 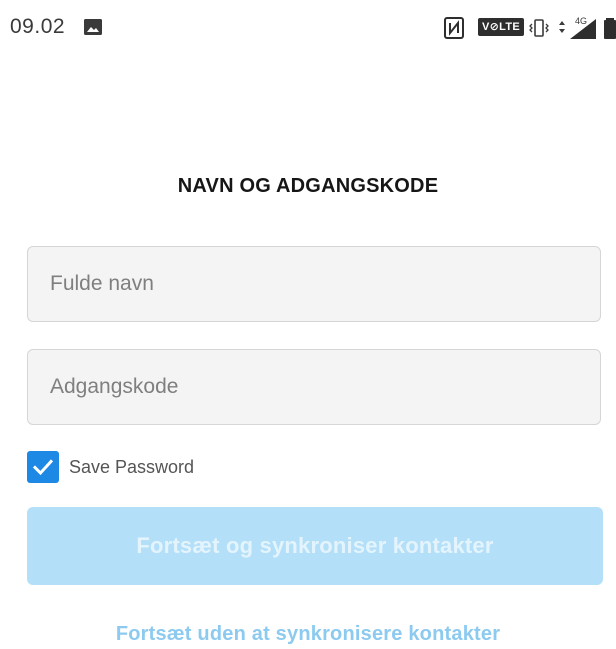 I want to click on battery-icon, so click(x=610, y=28).